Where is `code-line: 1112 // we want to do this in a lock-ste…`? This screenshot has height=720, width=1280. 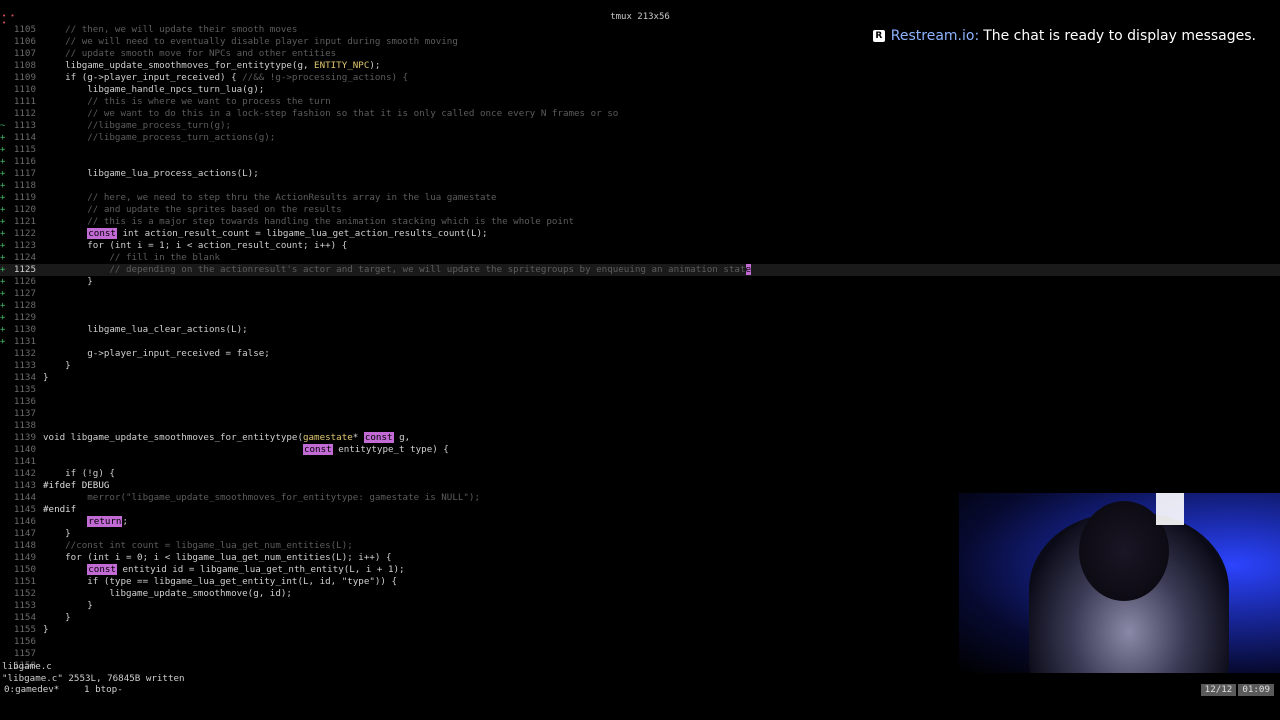
code-line: 1112 // we want to do this in a lock-ste… is located at coordinates (640, 114).